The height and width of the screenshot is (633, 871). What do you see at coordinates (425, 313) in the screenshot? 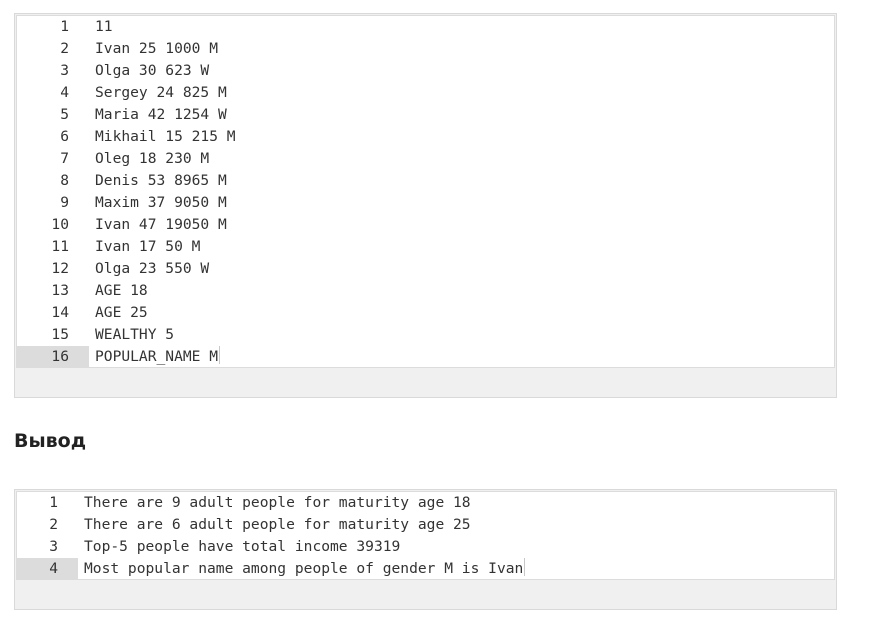
I see `code-line: 14 AGE 25` at bounding box center [425, 313].